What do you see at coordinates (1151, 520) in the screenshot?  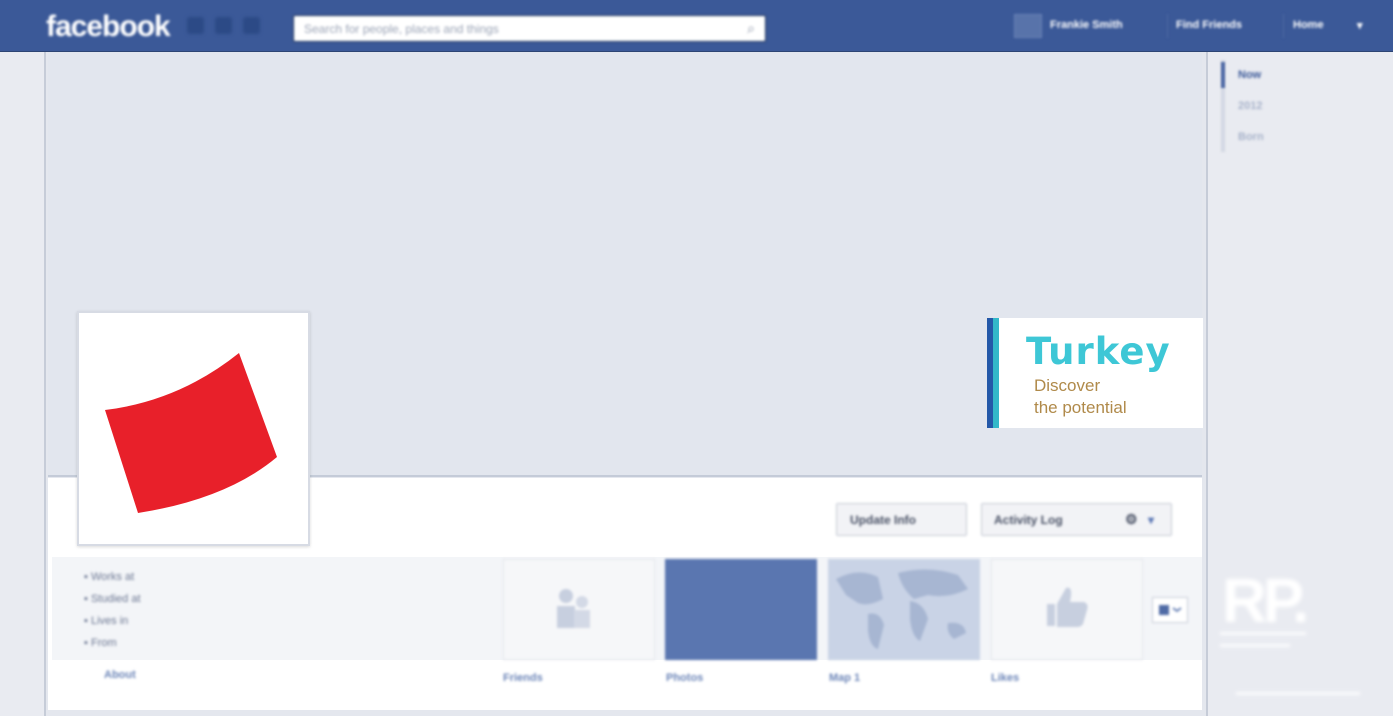 I see `chevron-down-icon: ▾` at bounding box center [1151, 520].